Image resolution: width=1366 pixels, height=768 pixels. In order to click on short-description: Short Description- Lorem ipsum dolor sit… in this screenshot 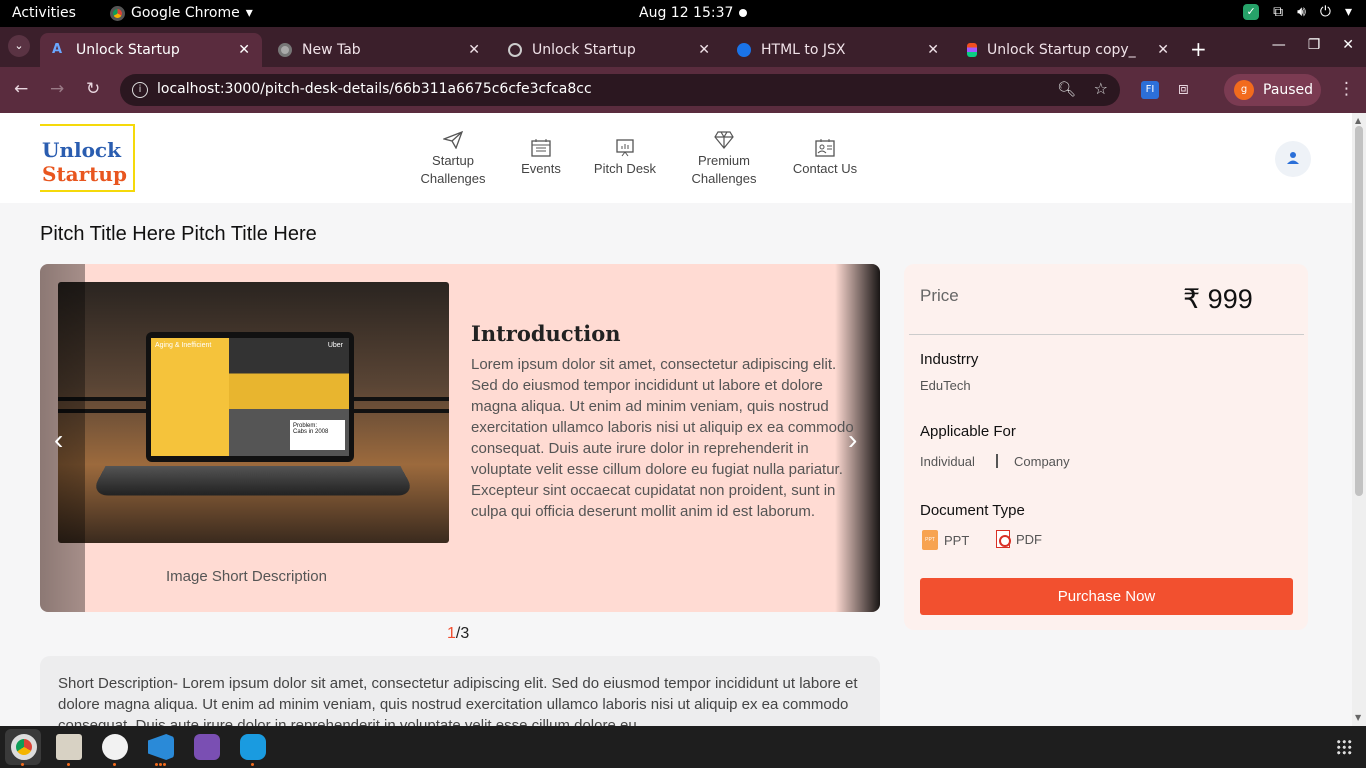, I will do `click(460, 691)`.